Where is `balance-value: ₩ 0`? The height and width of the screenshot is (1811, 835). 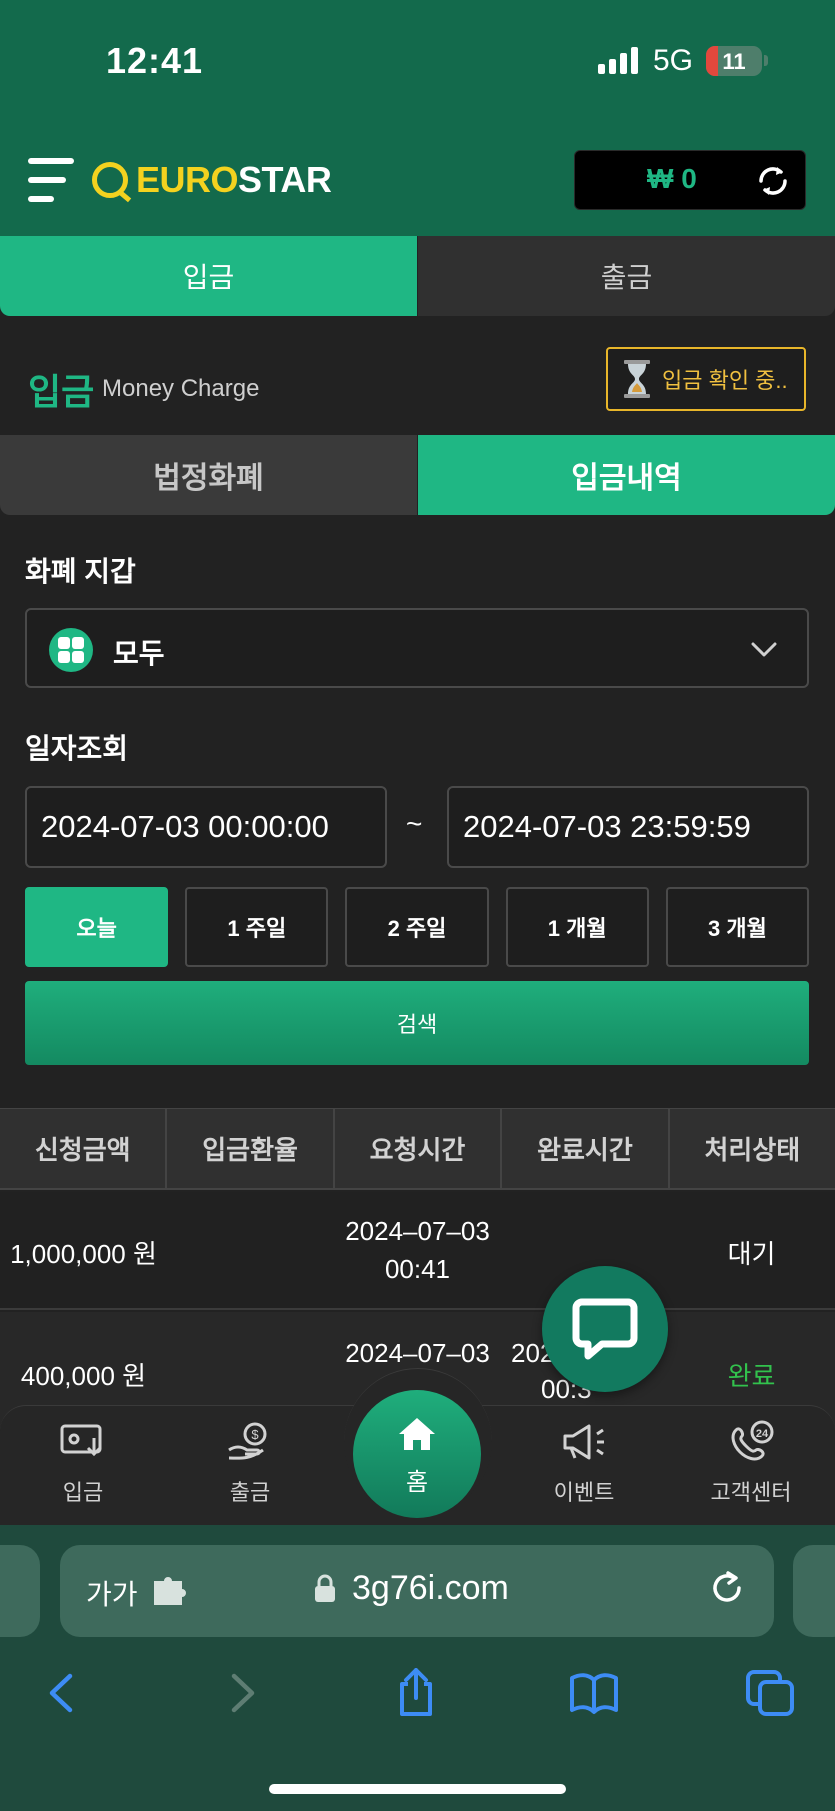 balance-value: ₩ 0 is located at coordinates (672, 178).